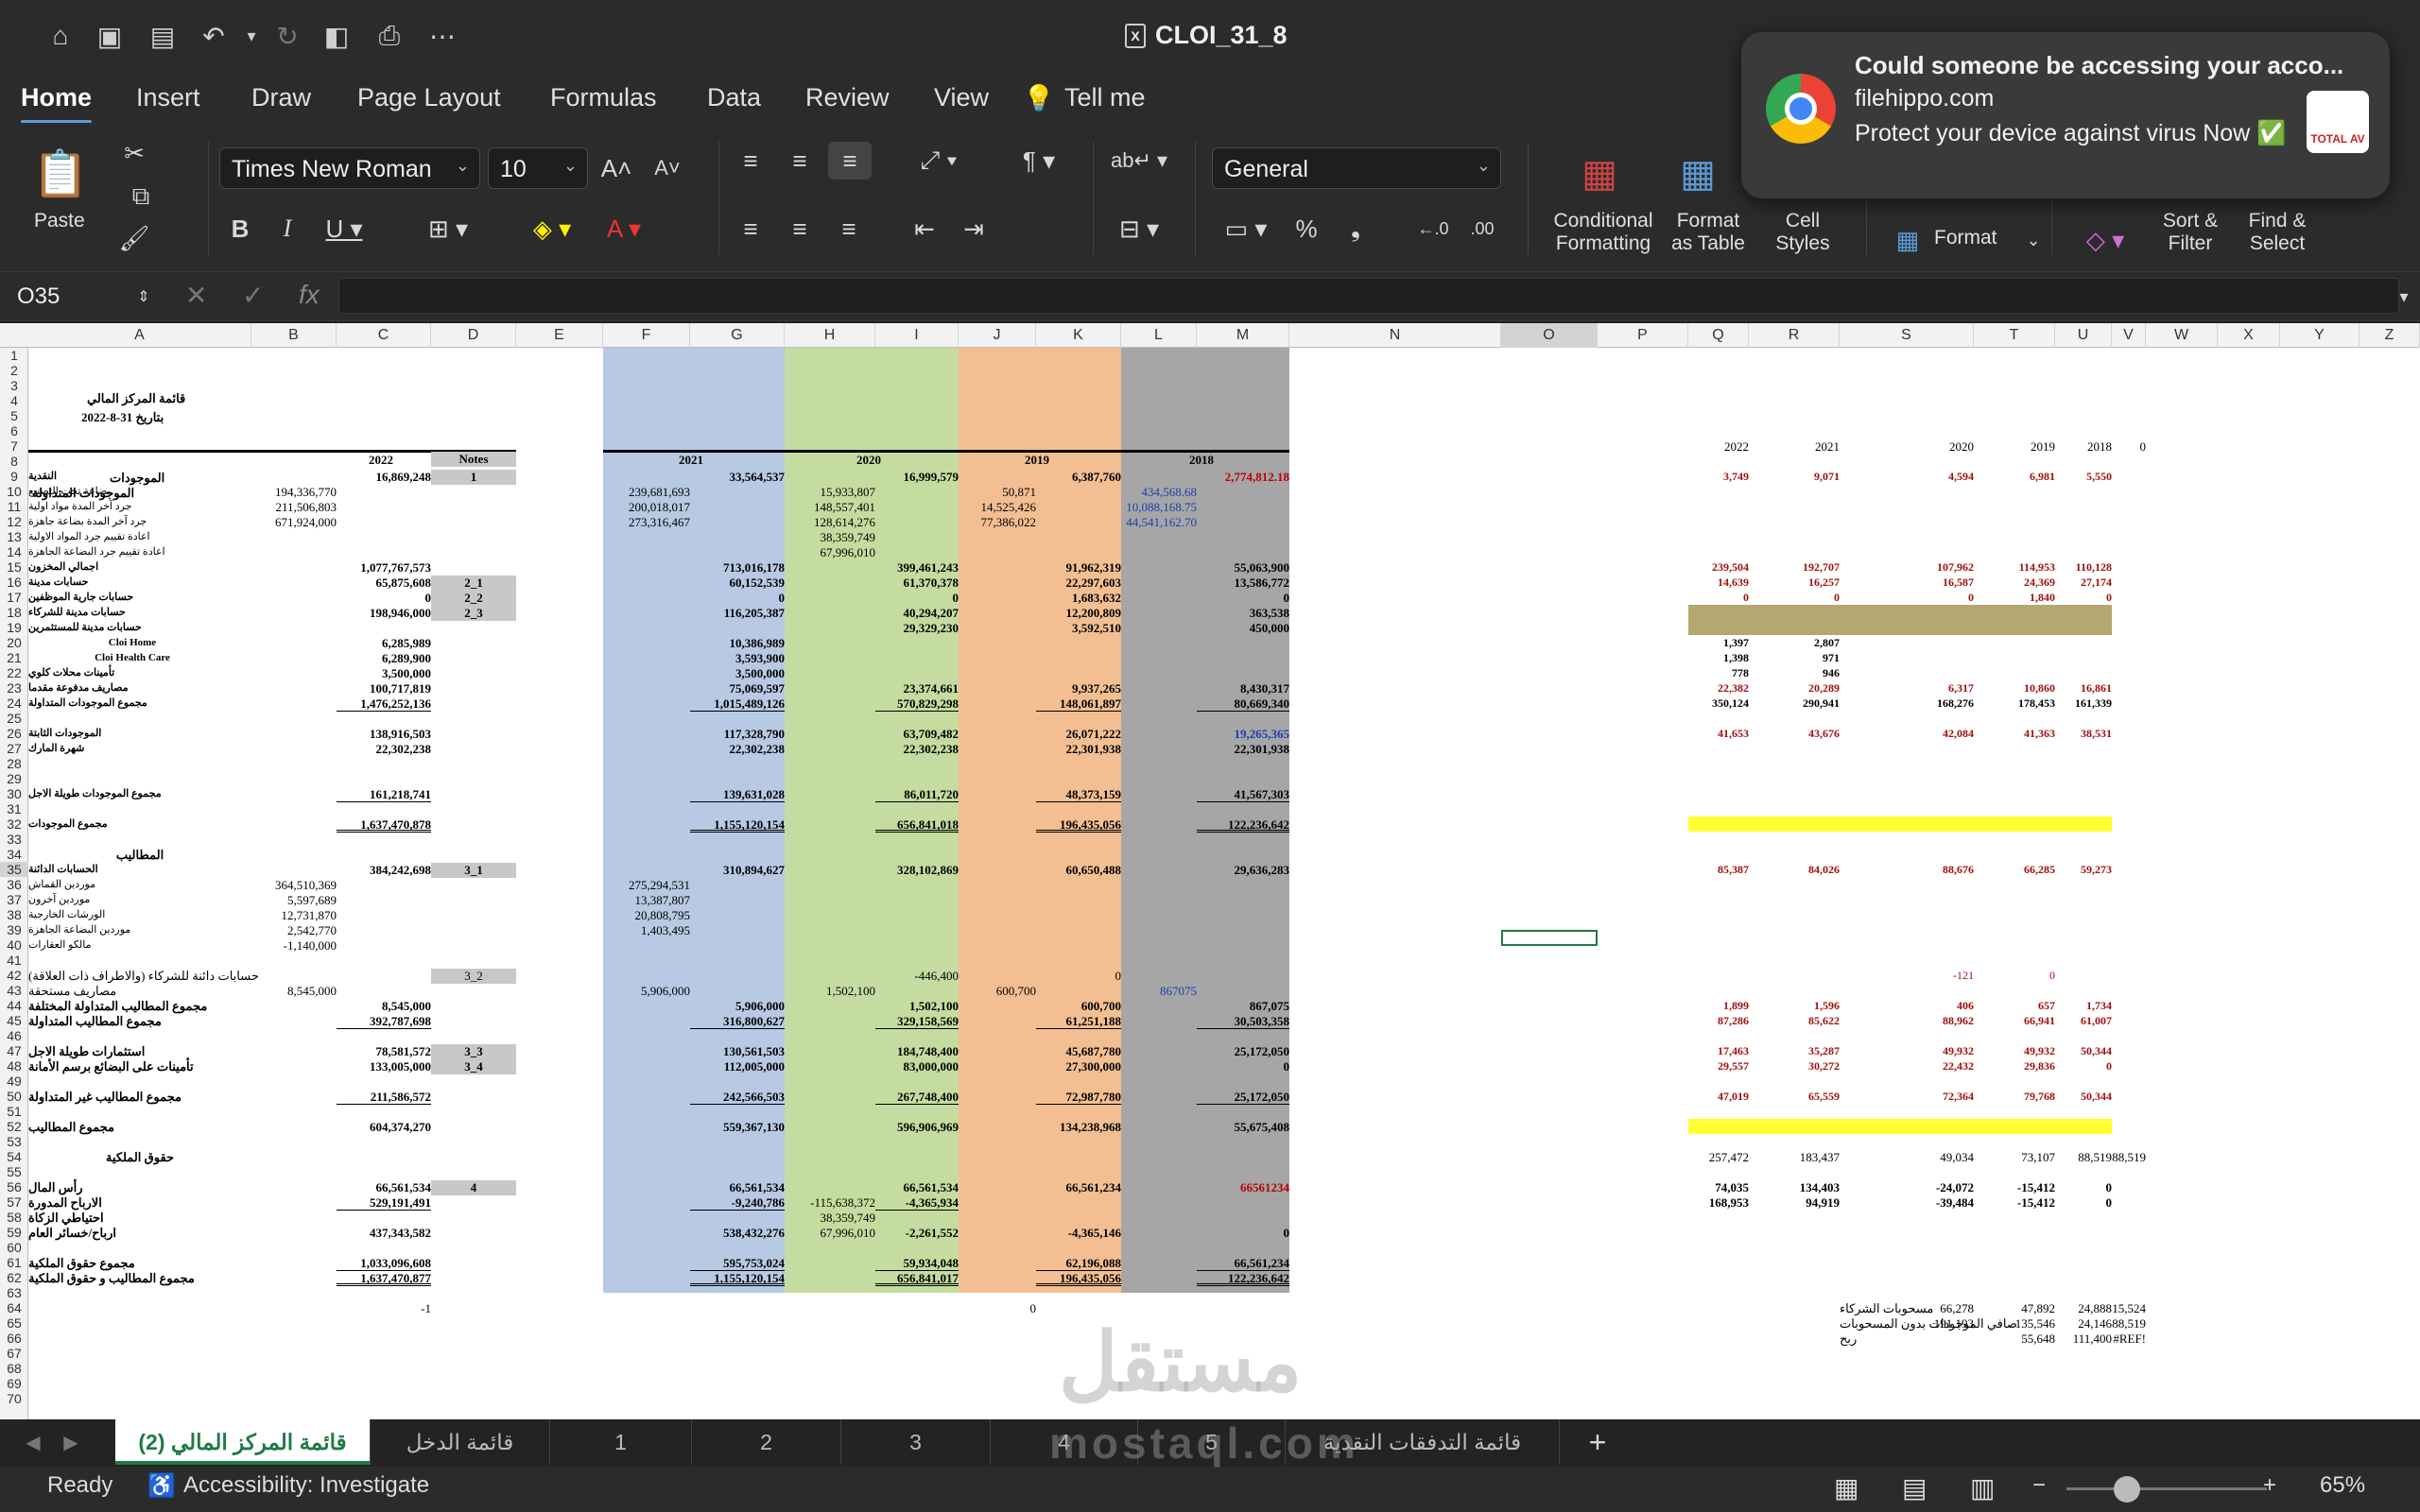 The height and width of the screenshot is (1512, 2420). What do you see at coordinates (294, 915) in the screenshot?
I see `table-cell: 12,731,870` at bounding box center [294, 915].